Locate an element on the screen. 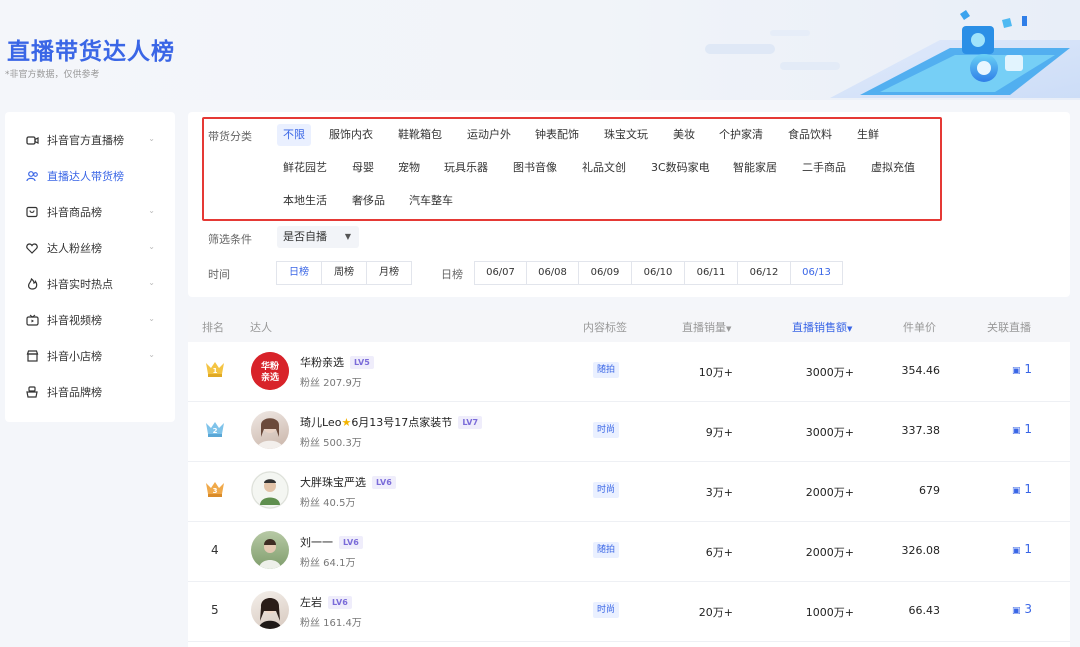 The image size is (1080, 647). svg-text: 3 is located at coordinates (215, 491).